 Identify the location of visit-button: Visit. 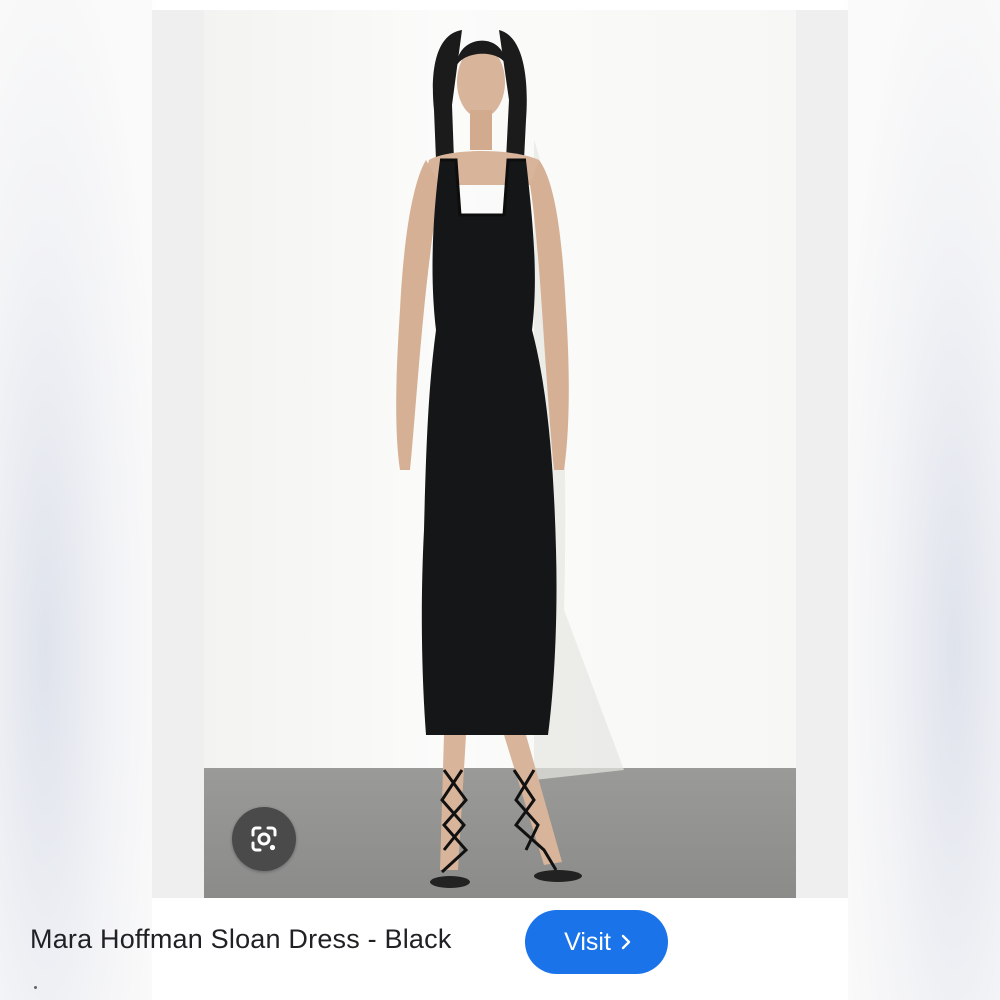
(596, 942).